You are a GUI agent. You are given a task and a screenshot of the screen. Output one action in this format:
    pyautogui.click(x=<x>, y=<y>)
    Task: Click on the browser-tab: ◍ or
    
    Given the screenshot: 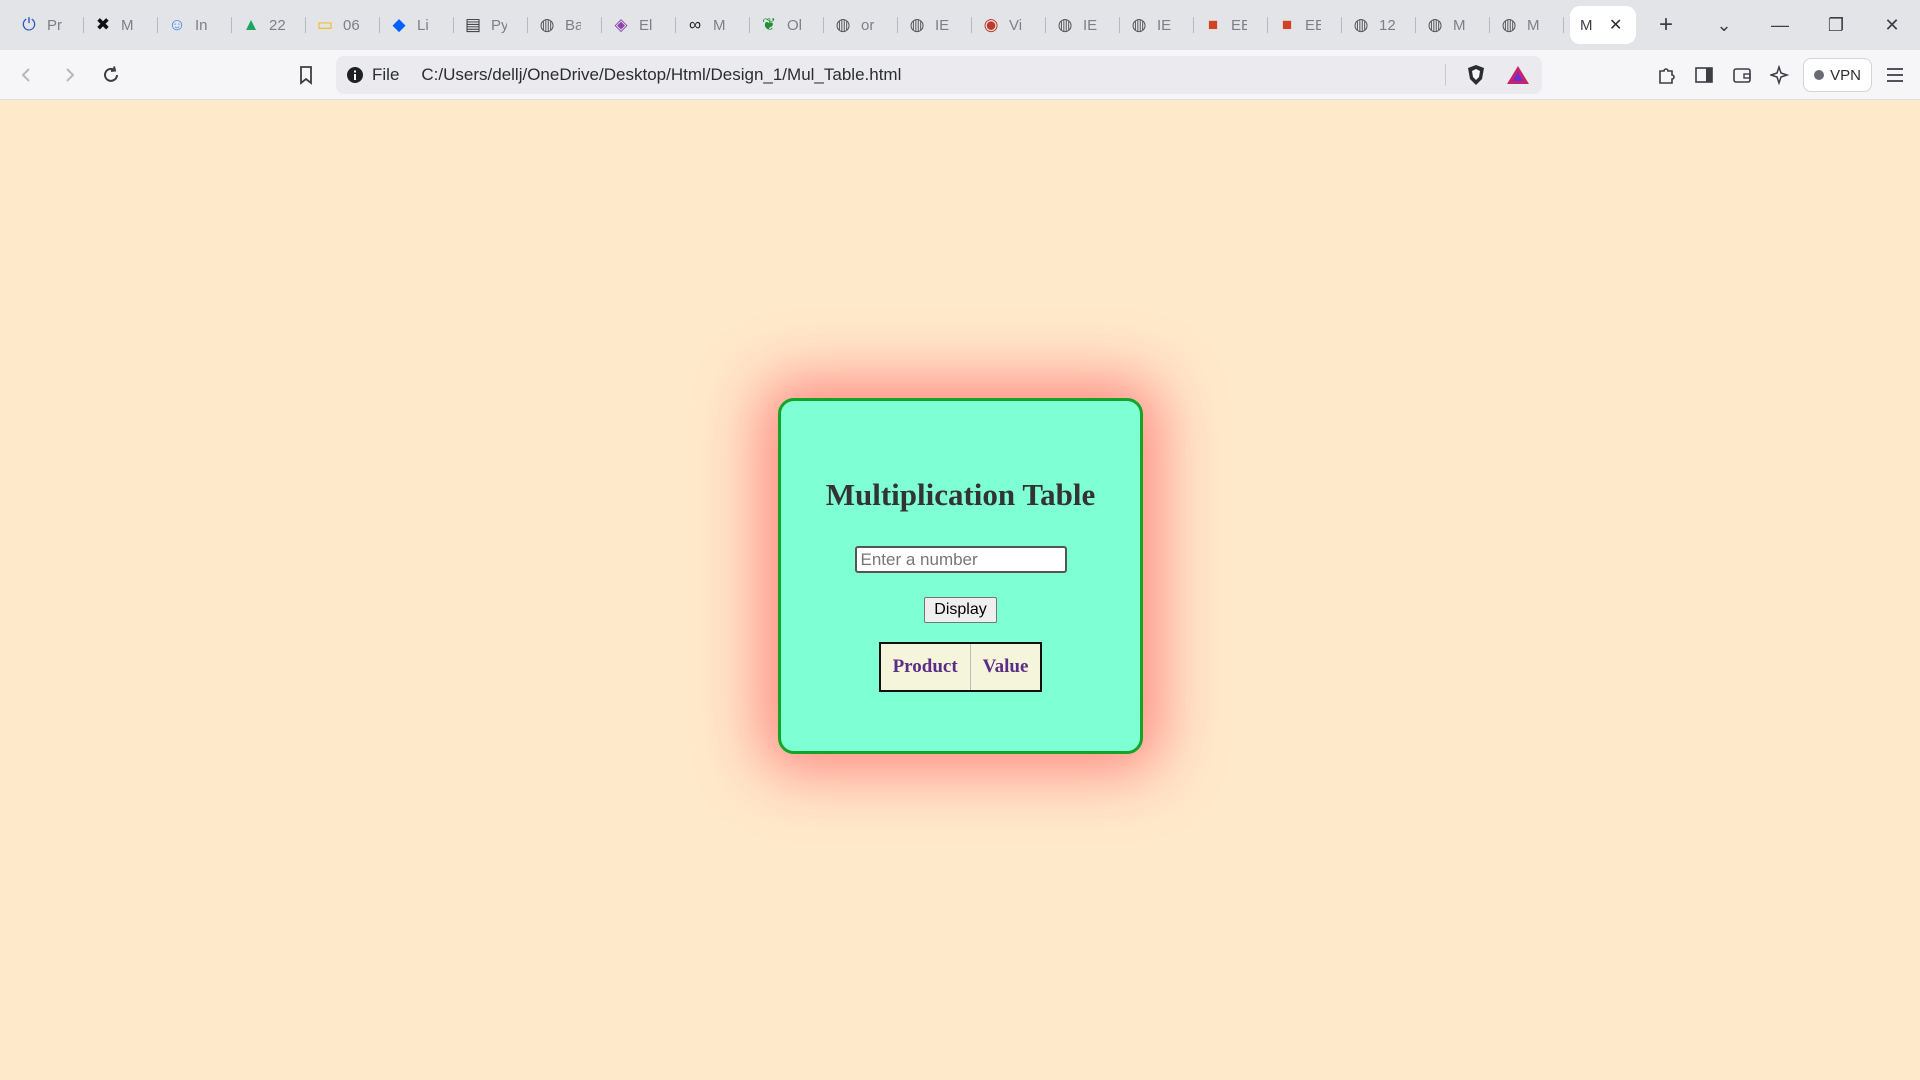 What is the action you would take?
    pyautogui.click(x=861, y=25)
    